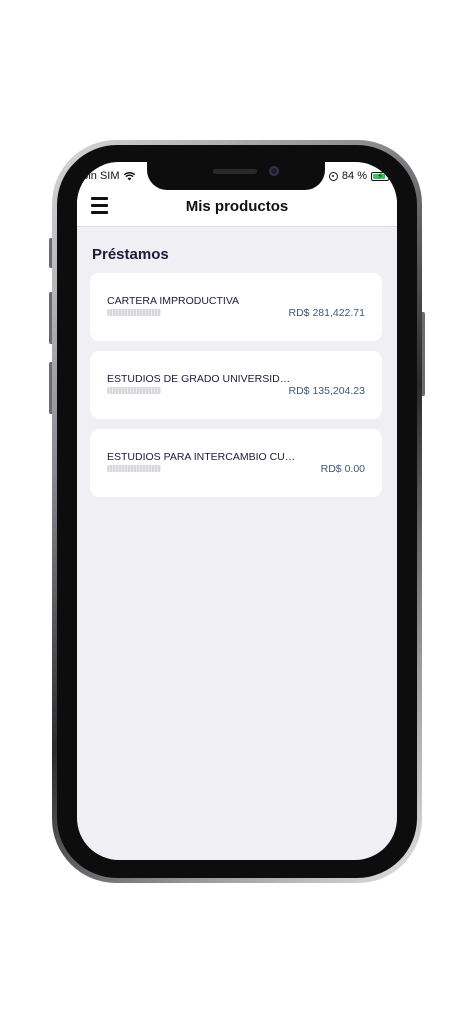  Describe the element at coordinates (354, 176) in the screenshot. I see `battery-percent: 84 %` at that location.